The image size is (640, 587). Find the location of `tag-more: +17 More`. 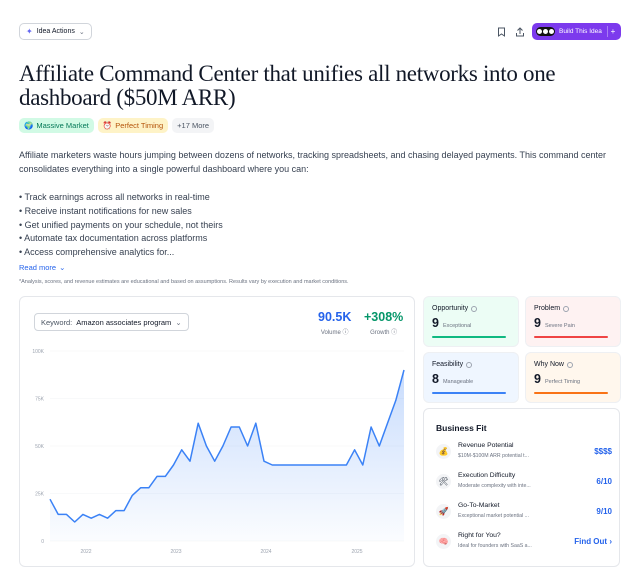

tag-more: +17 More is located at coordinates (193, 125).